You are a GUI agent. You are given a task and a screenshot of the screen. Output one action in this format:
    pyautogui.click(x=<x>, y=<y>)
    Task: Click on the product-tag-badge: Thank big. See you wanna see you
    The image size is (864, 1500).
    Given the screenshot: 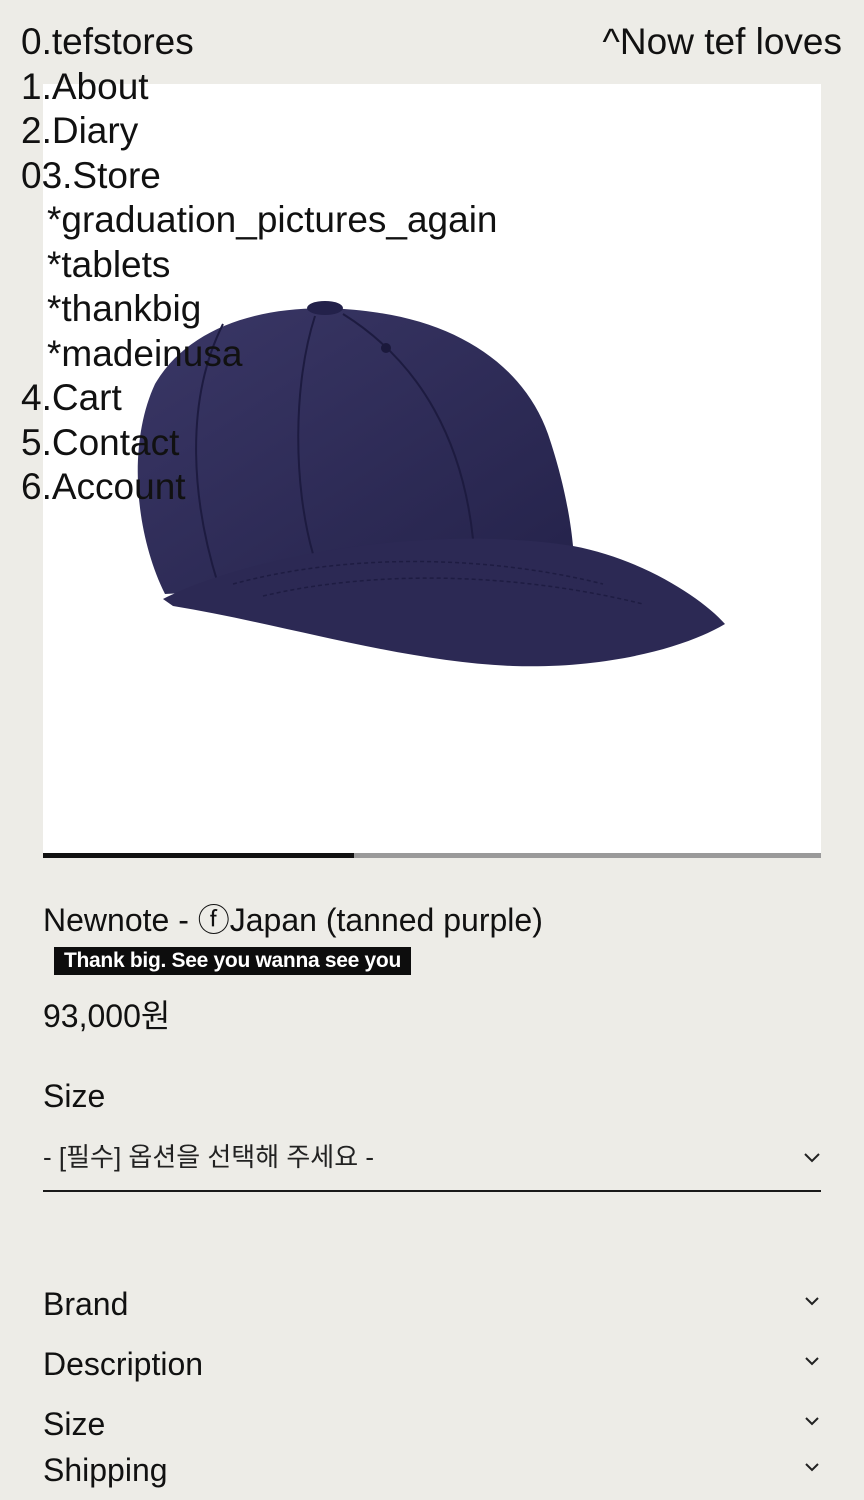 What is the action you would take?
    pyautogui.click(x=232, y=961)
    